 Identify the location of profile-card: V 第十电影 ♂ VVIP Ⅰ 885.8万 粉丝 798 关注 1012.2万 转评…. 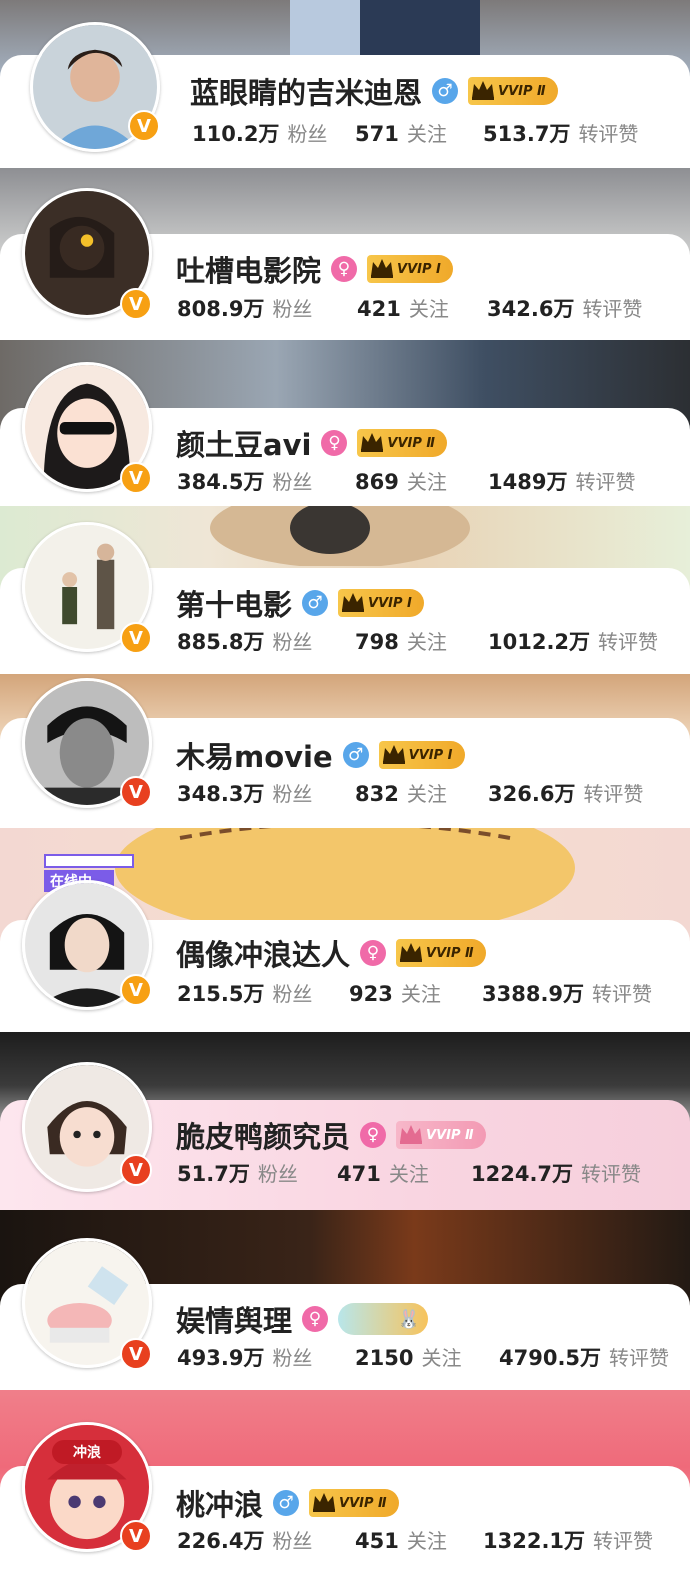
(345, 590).